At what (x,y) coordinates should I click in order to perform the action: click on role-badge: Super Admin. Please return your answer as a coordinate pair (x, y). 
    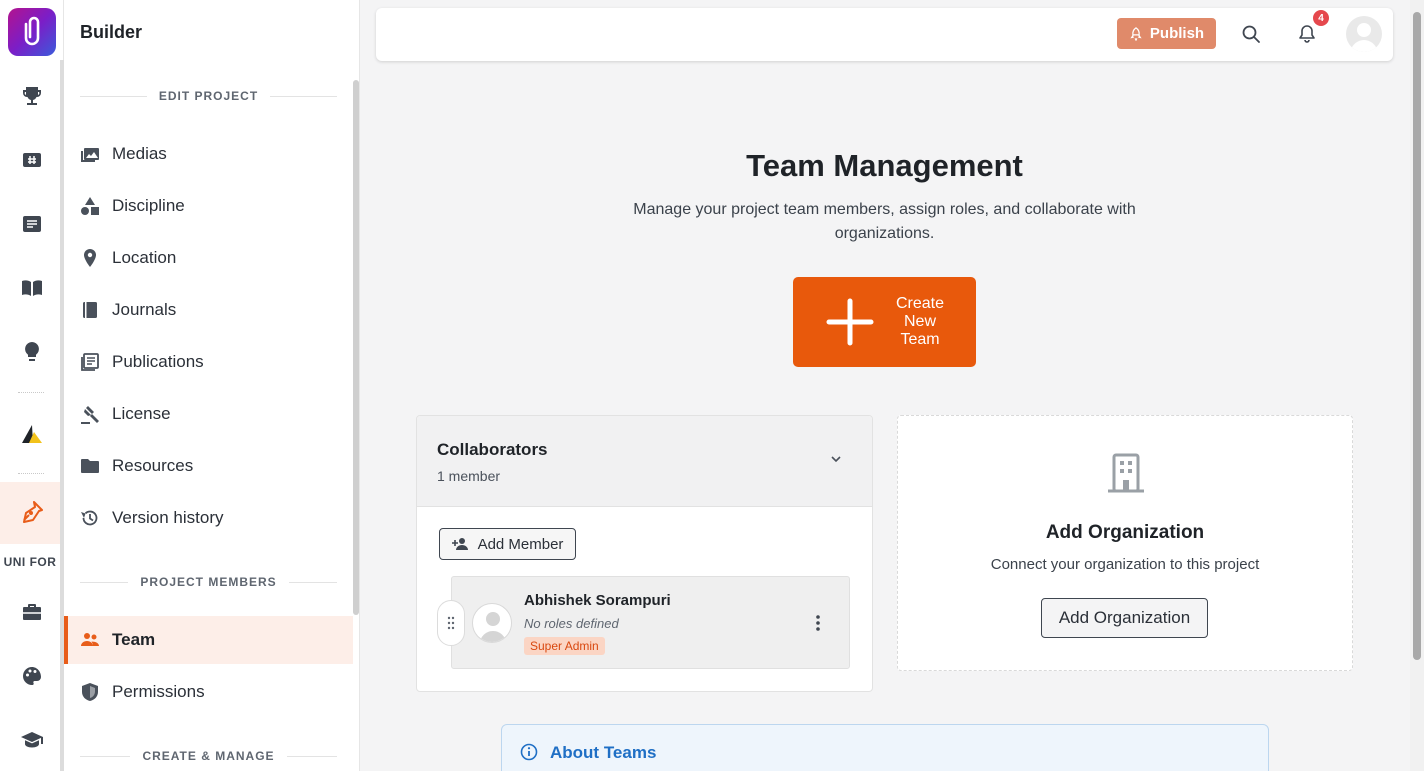
    Looking at the image, I should click on (564, 646).